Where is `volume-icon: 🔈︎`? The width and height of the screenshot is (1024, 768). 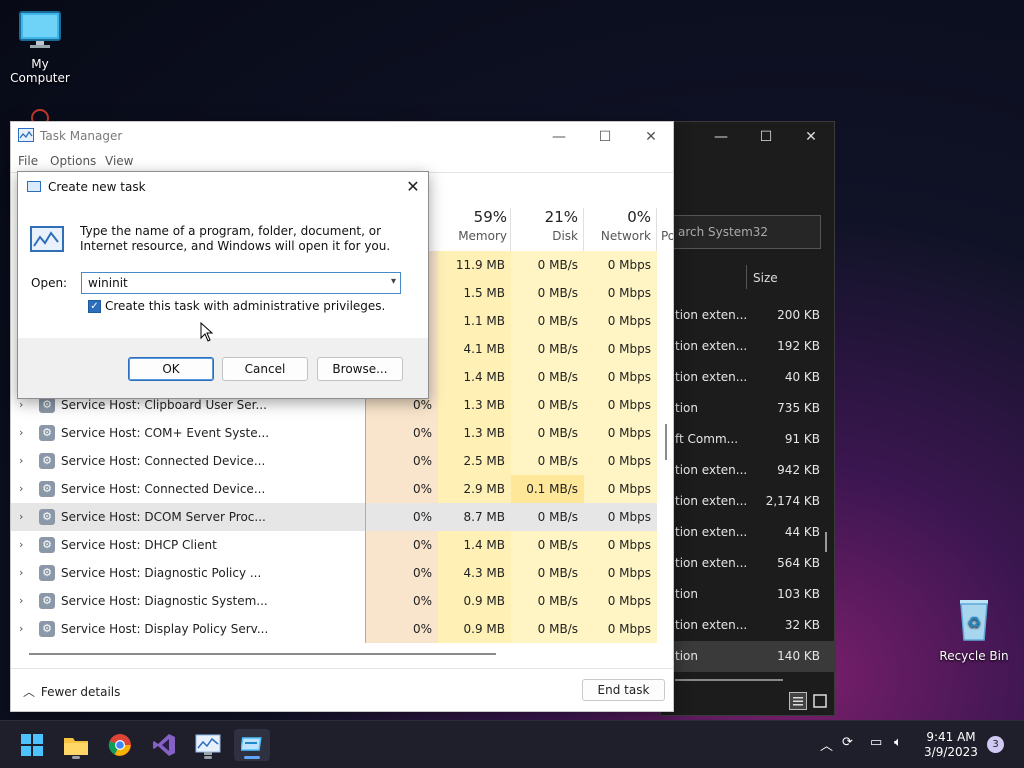
volume-icon: 🔈︎ is located at coordinates (898, 742).